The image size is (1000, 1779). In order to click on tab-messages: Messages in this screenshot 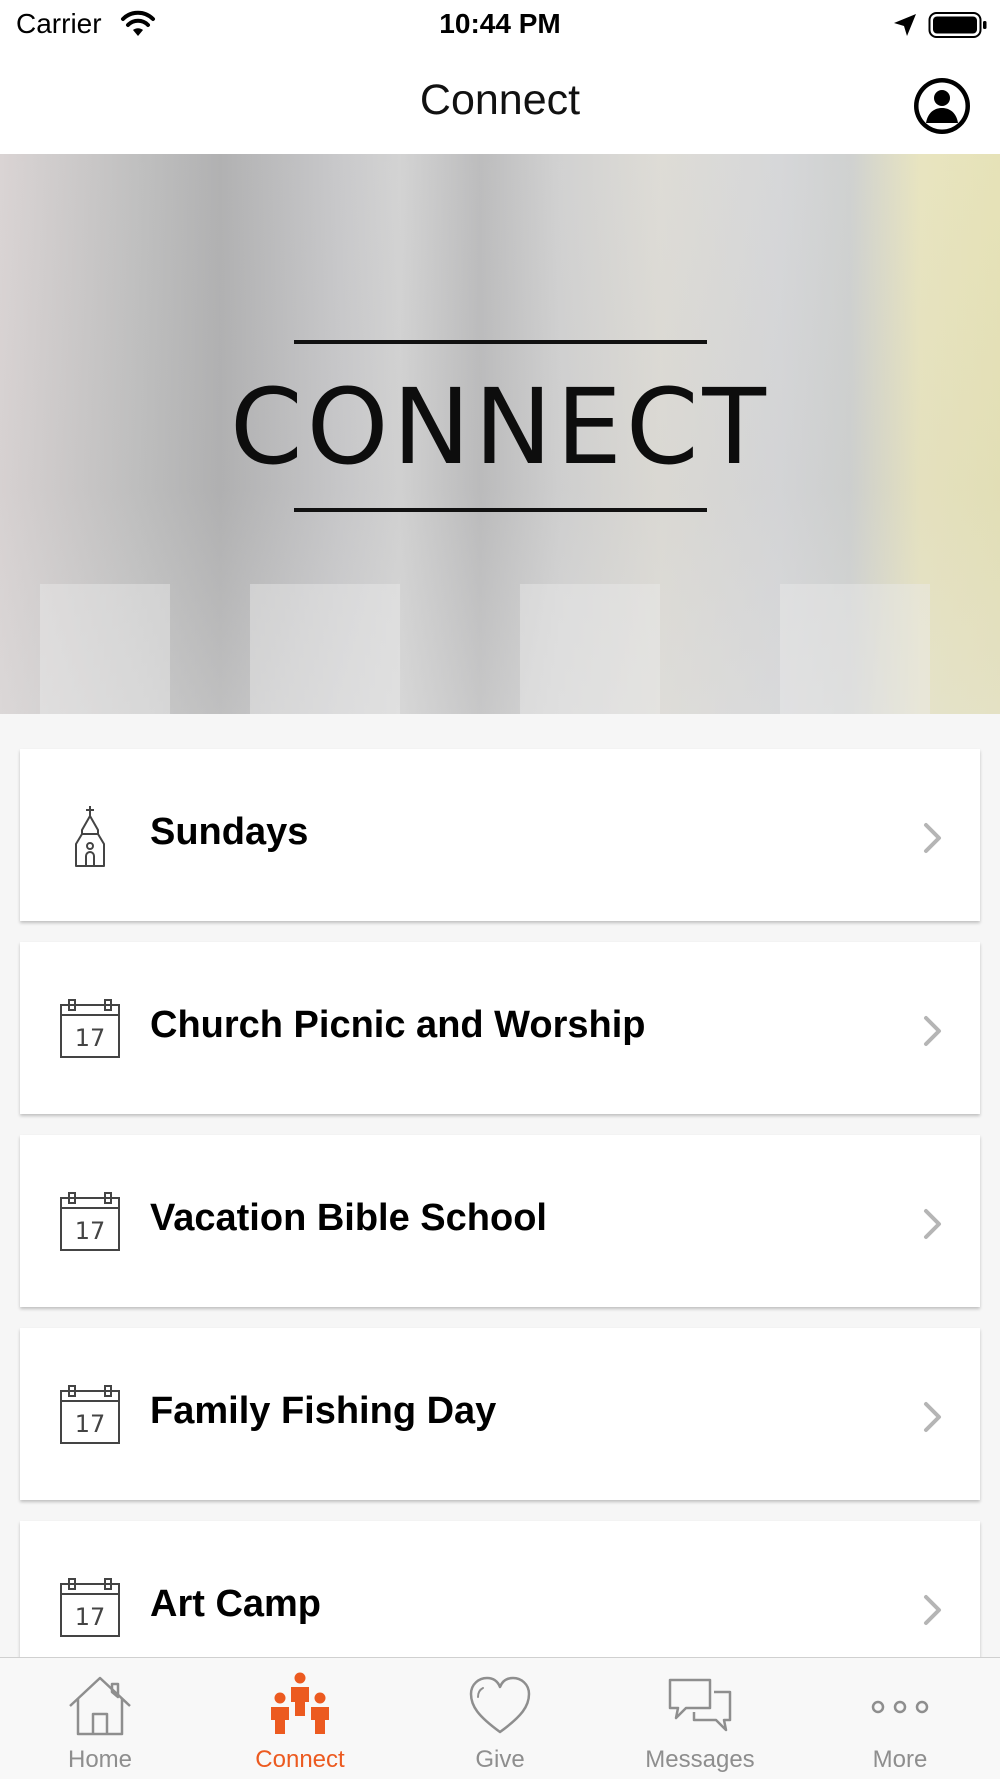, I will do `click(700, 1718)`.